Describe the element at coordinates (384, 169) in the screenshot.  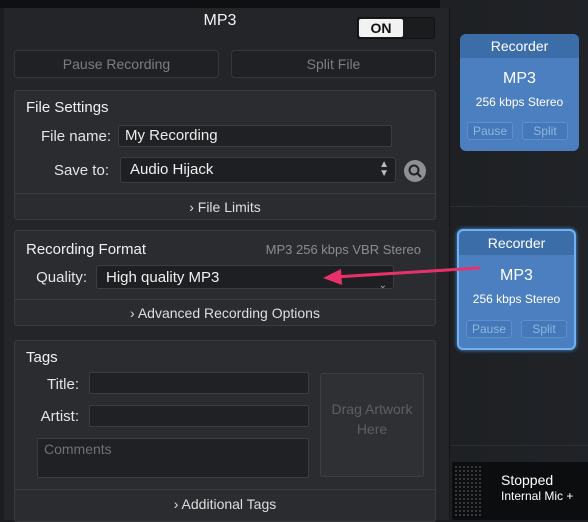
I see `updown-chevron-icon: ▲ ▼` at that location.